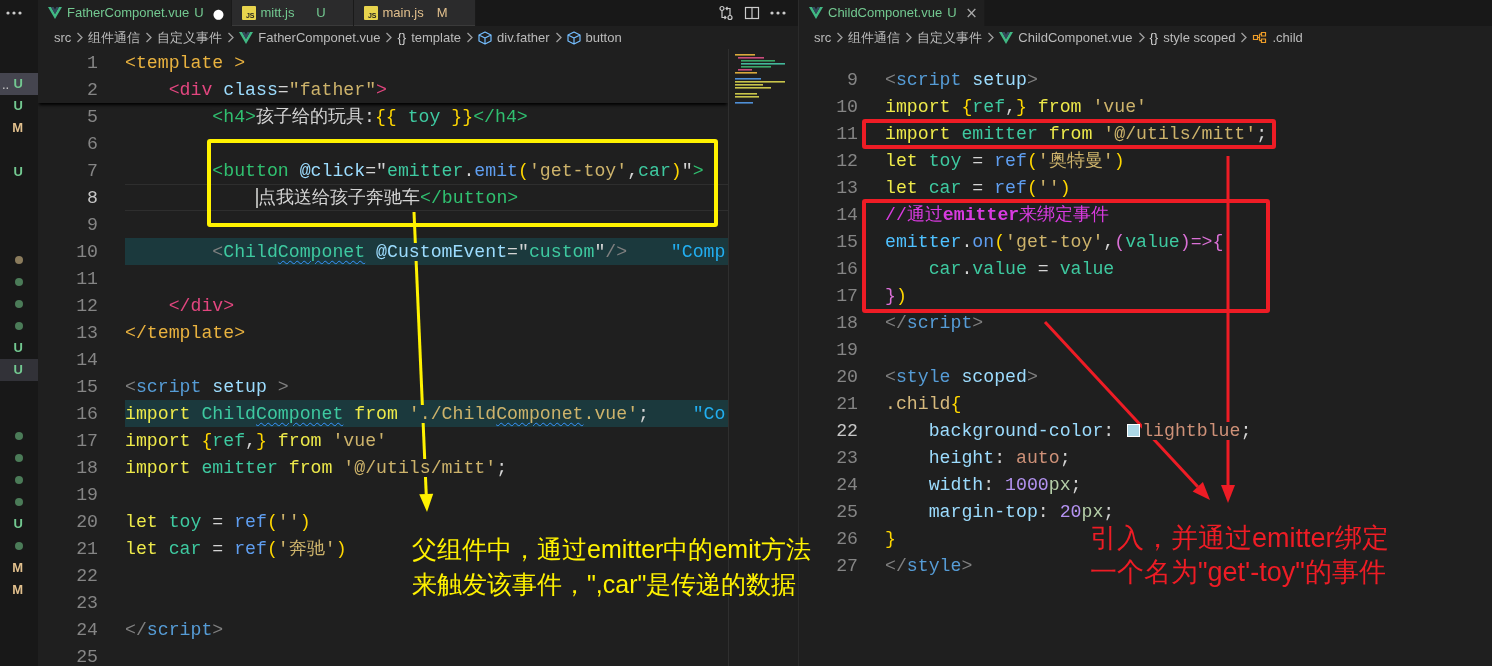  What do you see at coordinates (847, 241) in the screenshot?
I see `line-number: 15` at bounding box center [847, 241].